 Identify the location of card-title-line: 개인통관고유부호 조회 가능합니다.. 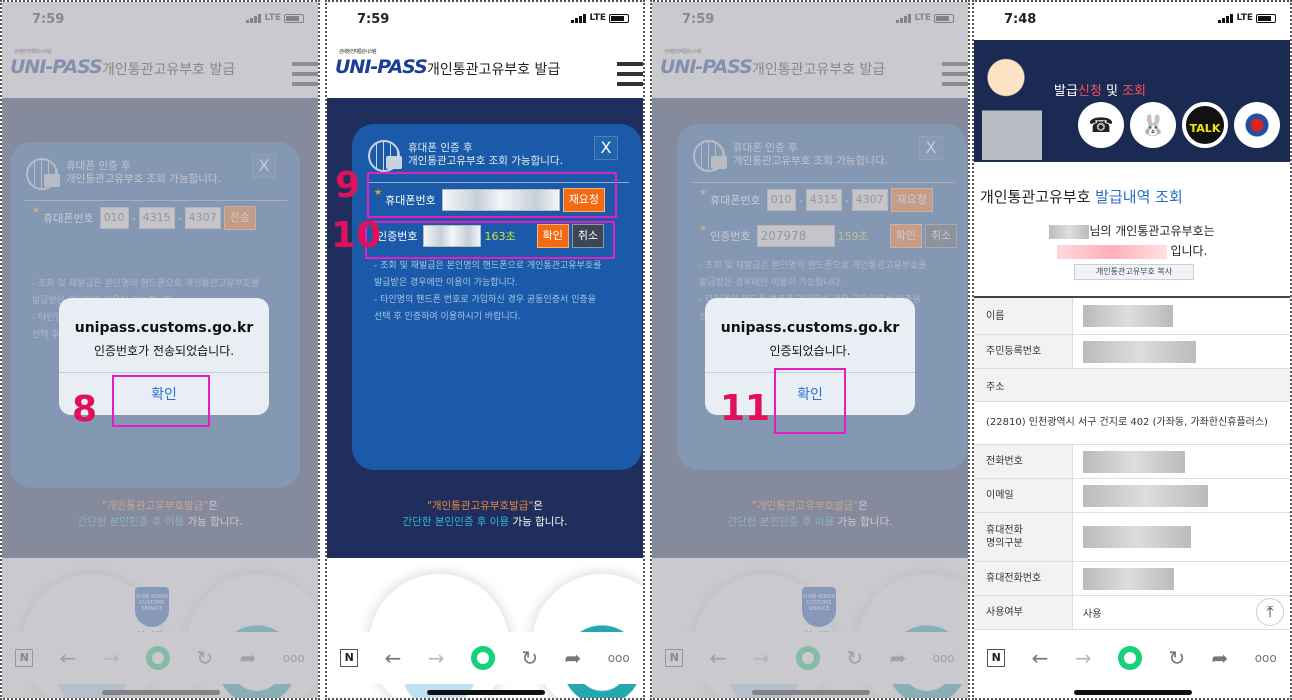
(485, 161).